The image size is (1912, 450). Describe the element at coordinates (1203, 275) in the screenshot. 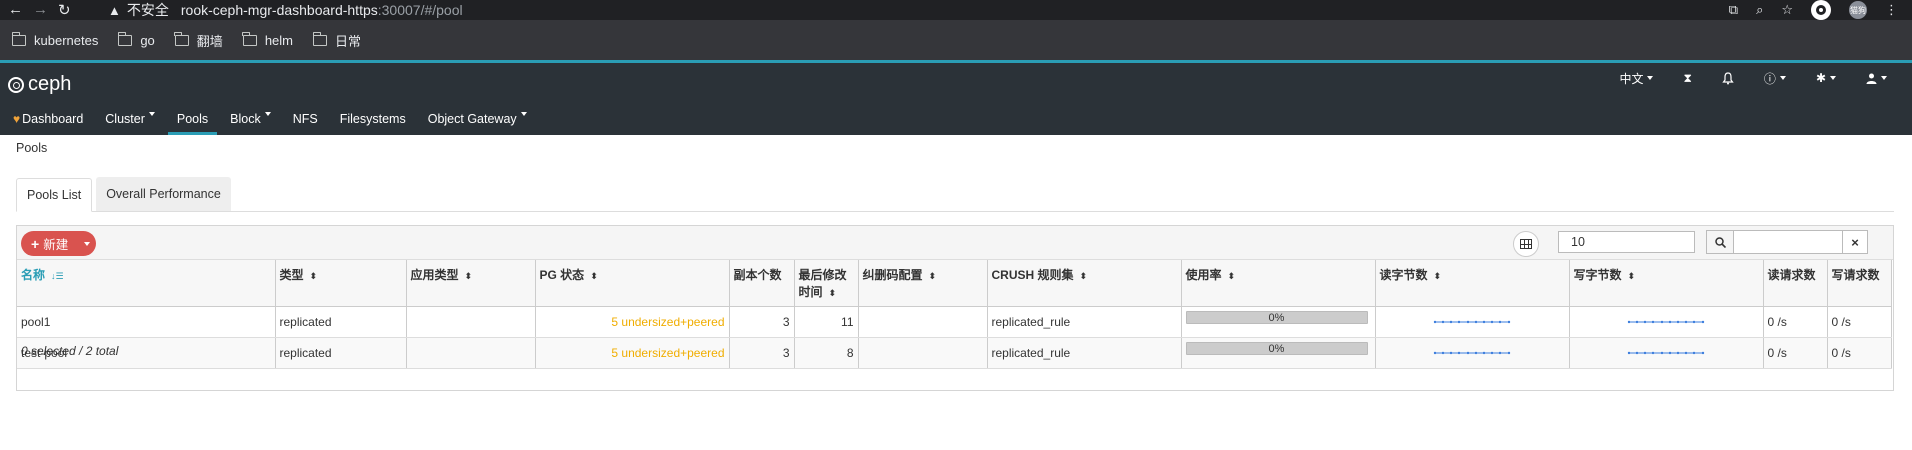

I see `header-label: 使用率` at that location.